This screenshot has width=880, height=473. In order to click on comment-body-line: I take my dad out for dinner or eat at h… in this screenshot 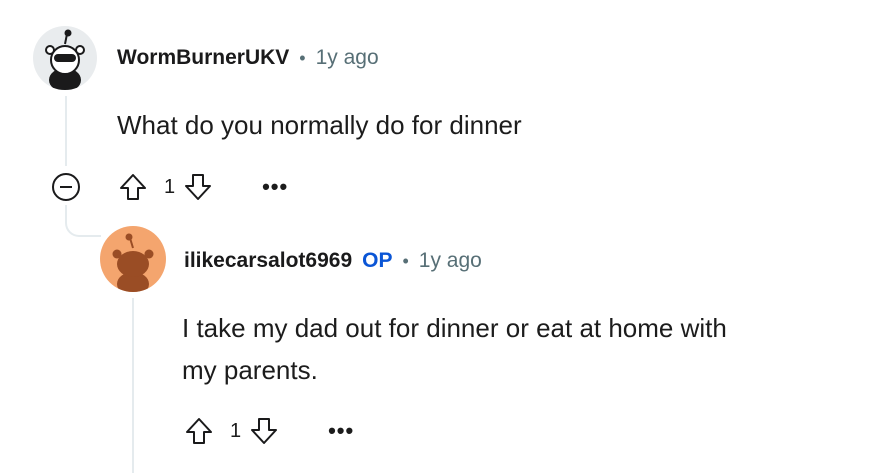, I will do `click(454, 328)`.